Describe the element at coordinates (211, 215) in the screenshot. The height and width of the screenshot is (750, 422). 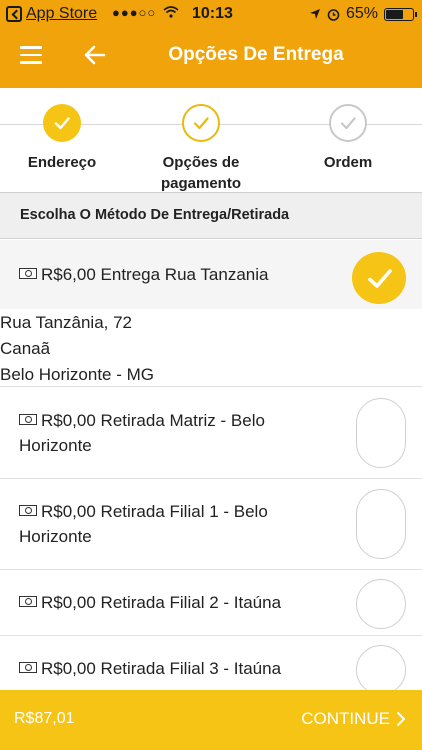
I see `section-title: Escolha O Método De Entrega/Retirada` at that location.